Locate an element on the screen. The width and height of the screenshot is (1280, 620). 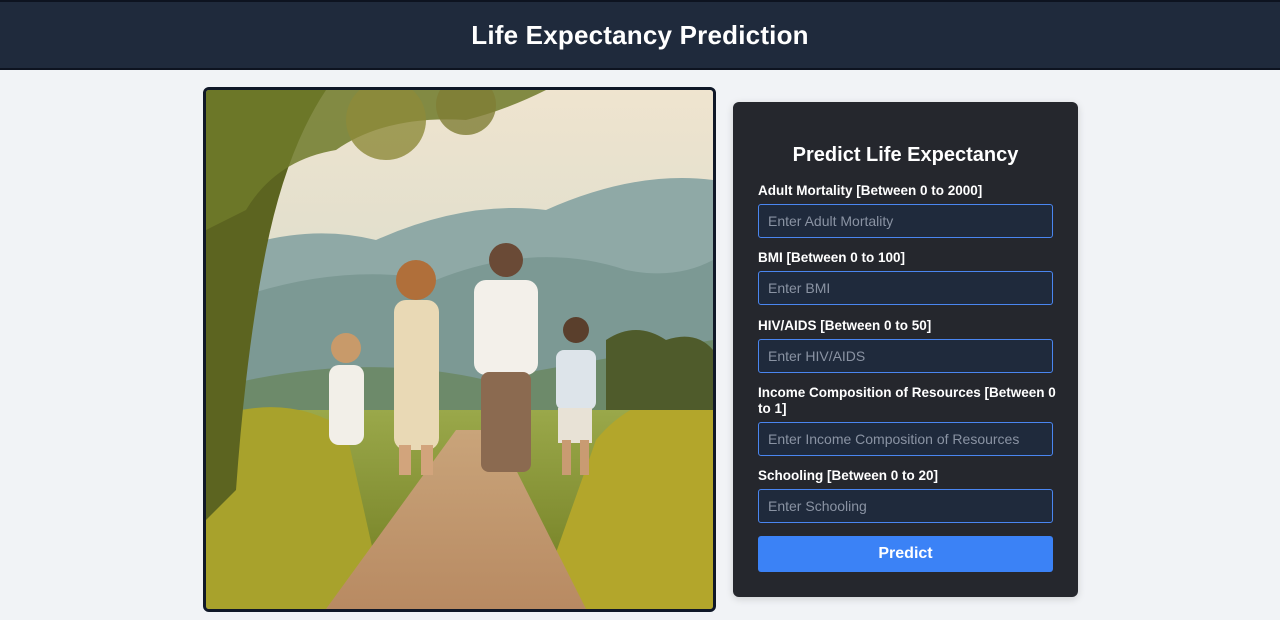
predict-button: Predict is located at coordinates (905, 554).